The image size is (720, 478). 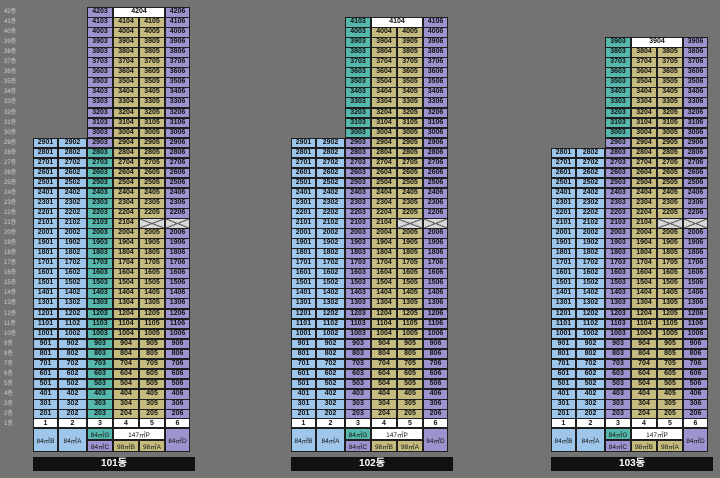 I want to click on unit-cell: 1905, so click(x=410, y=243).